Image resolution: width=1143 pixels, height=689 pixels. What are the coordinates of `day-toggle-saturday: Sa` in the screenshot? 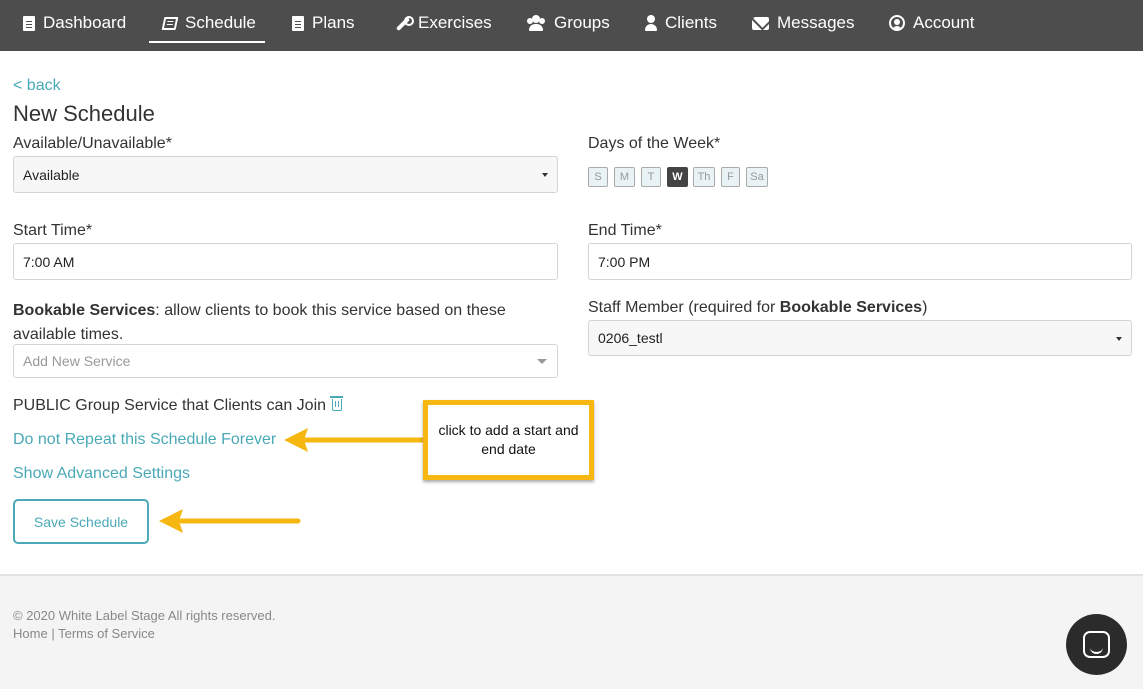 It's located at (757, 177).